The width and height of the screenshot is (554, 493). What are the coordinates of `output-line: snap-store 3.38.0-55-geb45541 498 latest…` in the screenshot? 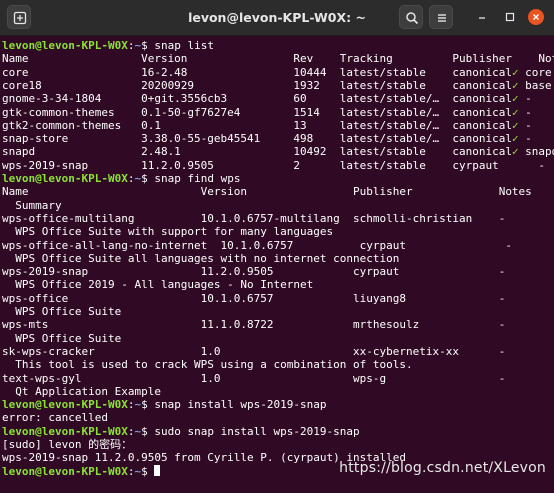 It's located at (267, 138).